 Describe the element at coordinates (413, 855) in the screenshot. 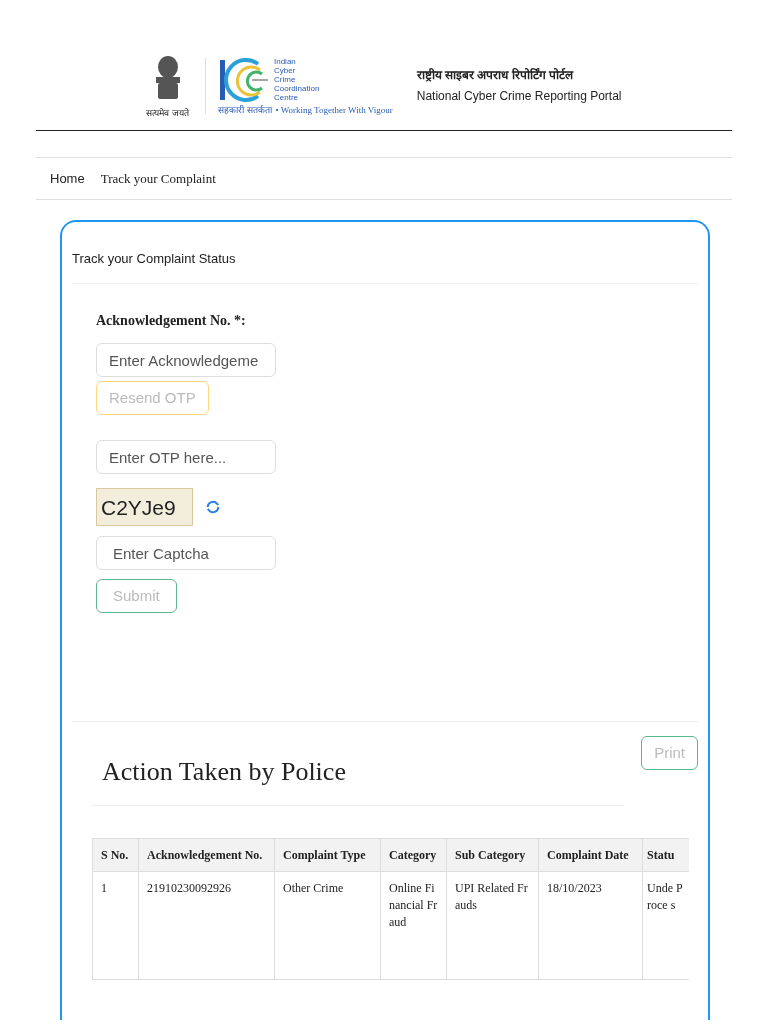

I see `column-header: Category` at that location.